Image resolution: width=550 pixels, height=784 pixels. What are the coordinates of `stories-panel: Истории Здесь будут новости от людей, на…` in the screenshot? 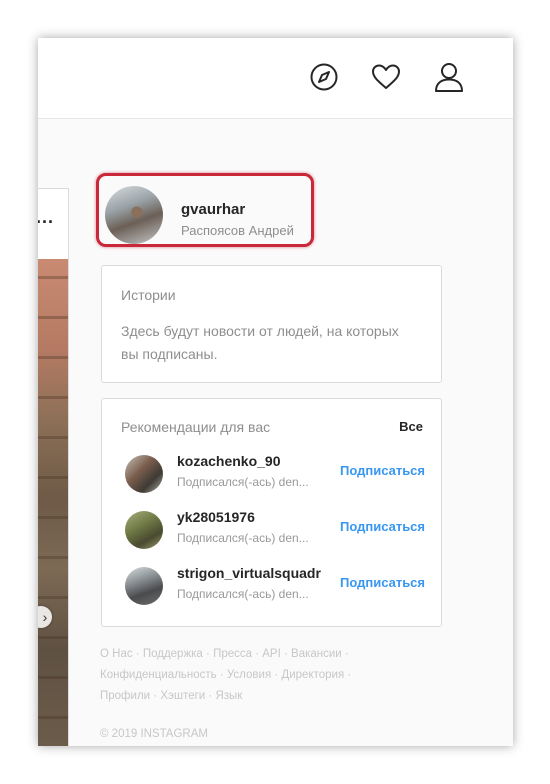 It's located at (271, 324).